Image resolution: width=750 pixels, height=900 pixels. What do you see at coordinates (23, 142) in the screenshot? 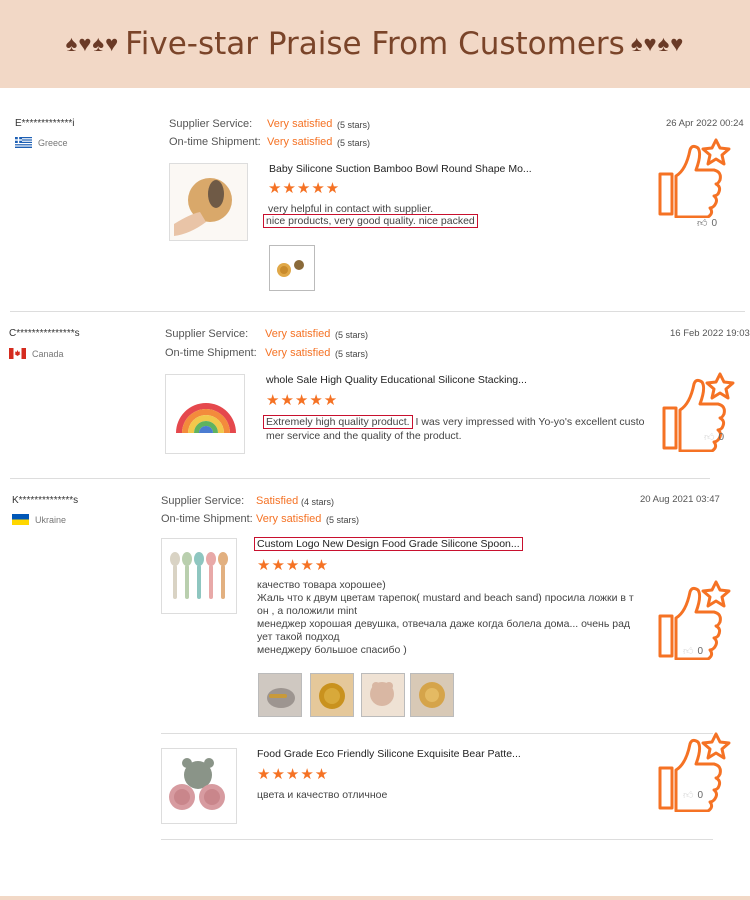
I see `greece-flag-icon` at bounding box center [23, 142].